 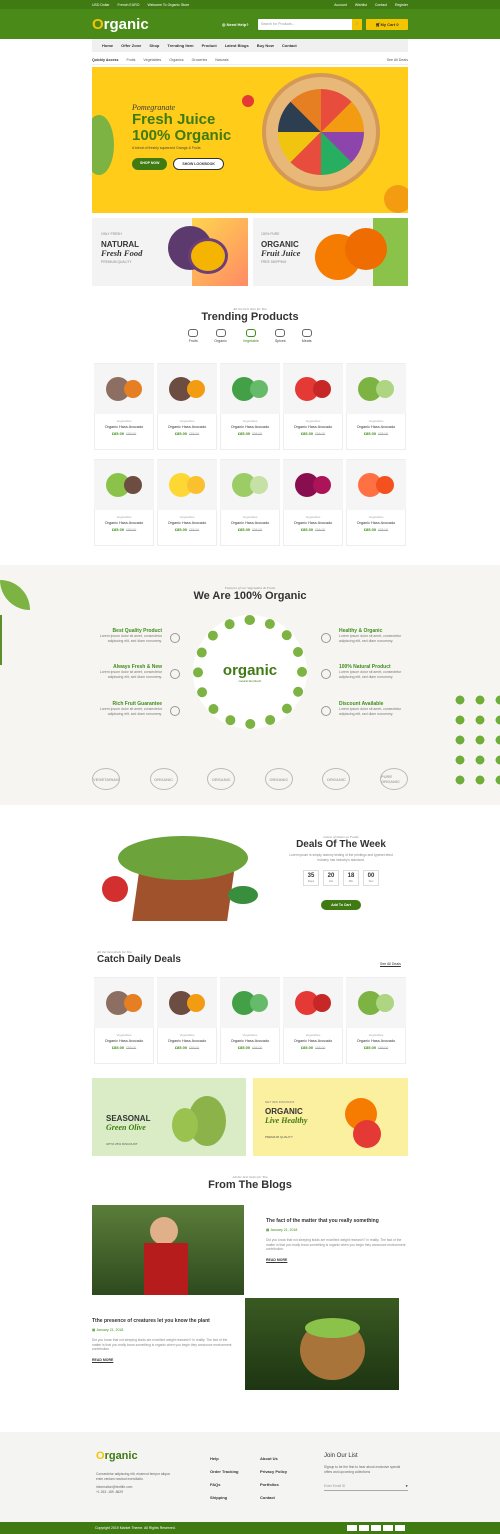 I want to click on tab-spices: Spices, so click(x=280, y=336).